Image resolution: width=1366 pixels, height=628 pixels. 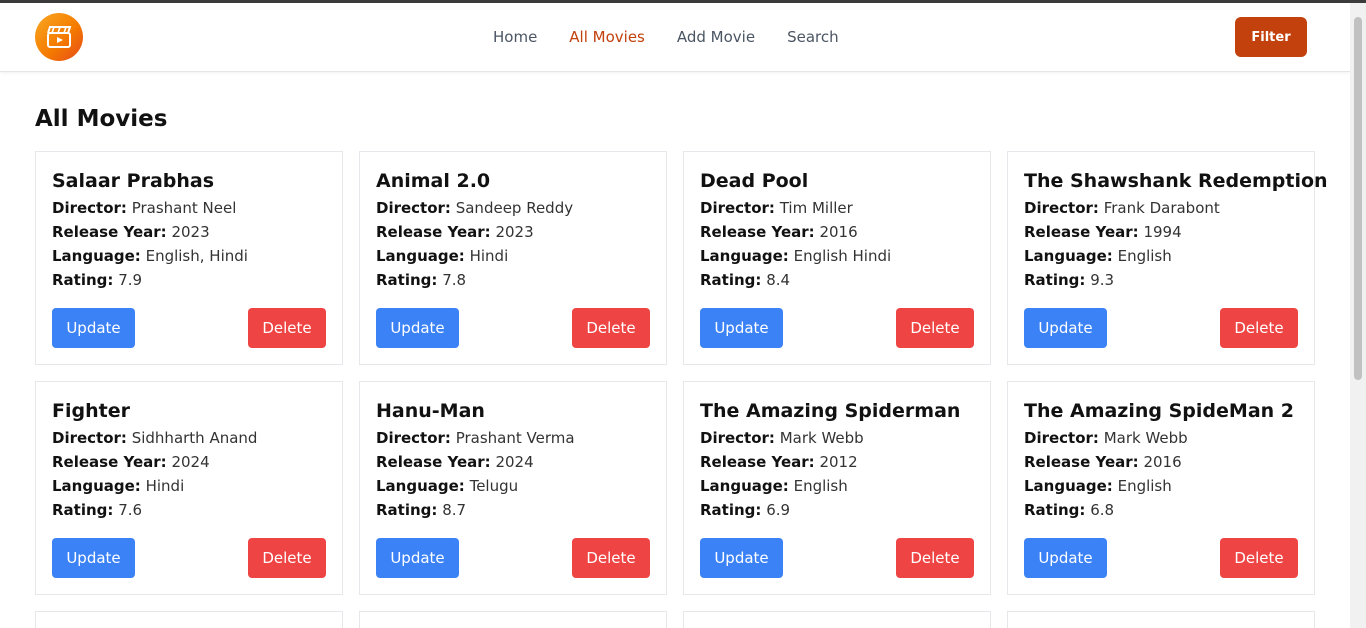 I want to click on language-value: Telugu, so click(x=494, y=486).